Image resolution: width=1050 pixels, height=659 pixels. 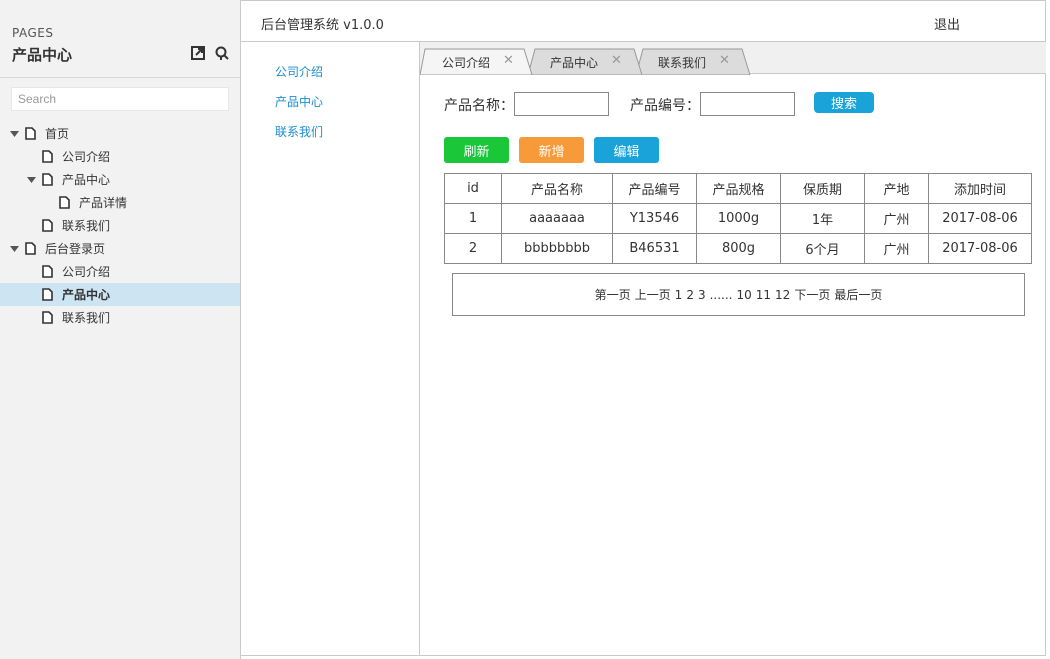 I want to click on tab-products-close-icon: ✕, so click(x=616, y=60).